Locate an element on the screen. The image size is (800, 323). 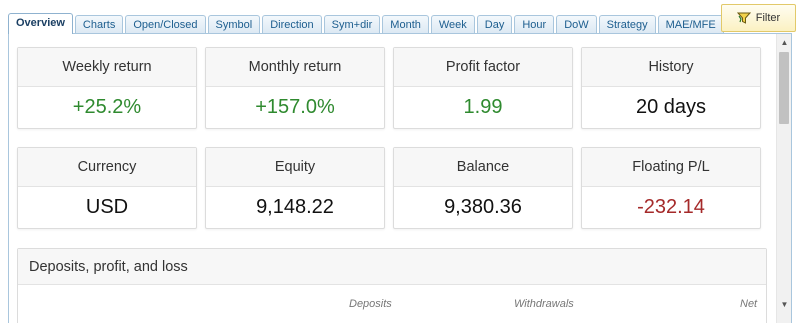
scroll-down-arrow-icon: ▼ is located at coordinates (784, 305).